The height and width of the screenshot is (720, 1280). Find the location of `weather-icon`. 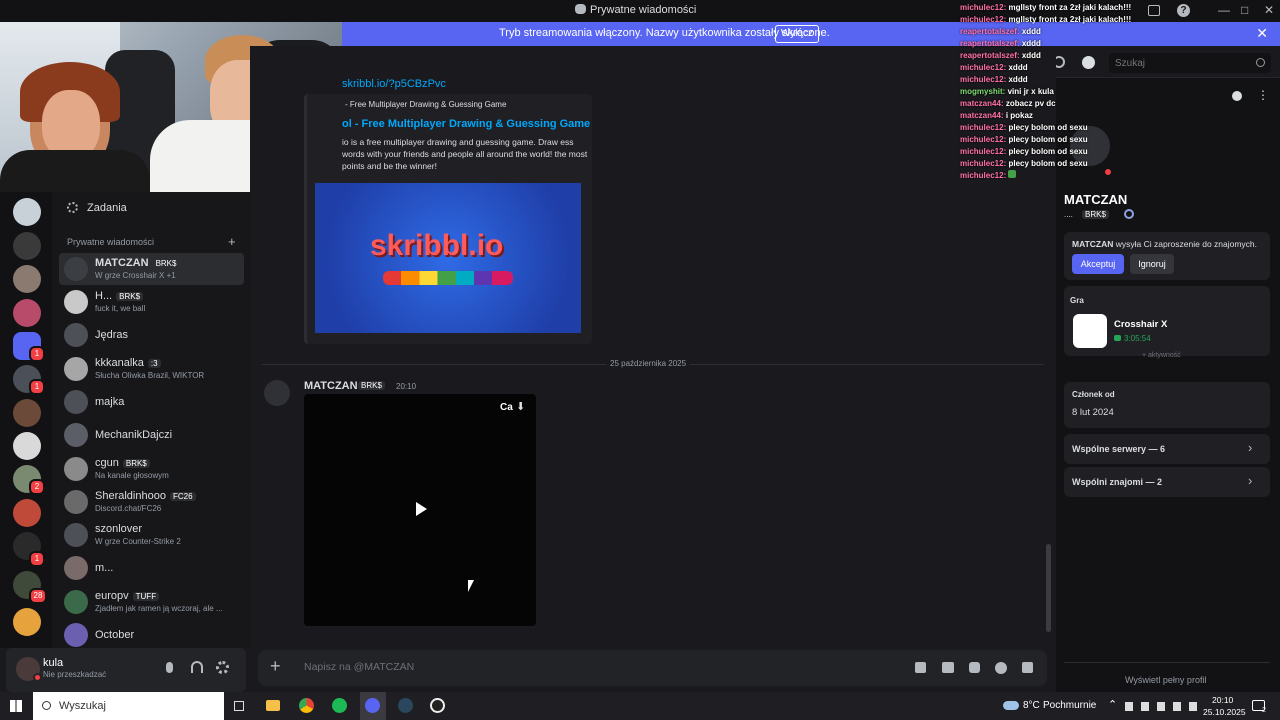

weather-icon is located at coordinates (1011, 705).